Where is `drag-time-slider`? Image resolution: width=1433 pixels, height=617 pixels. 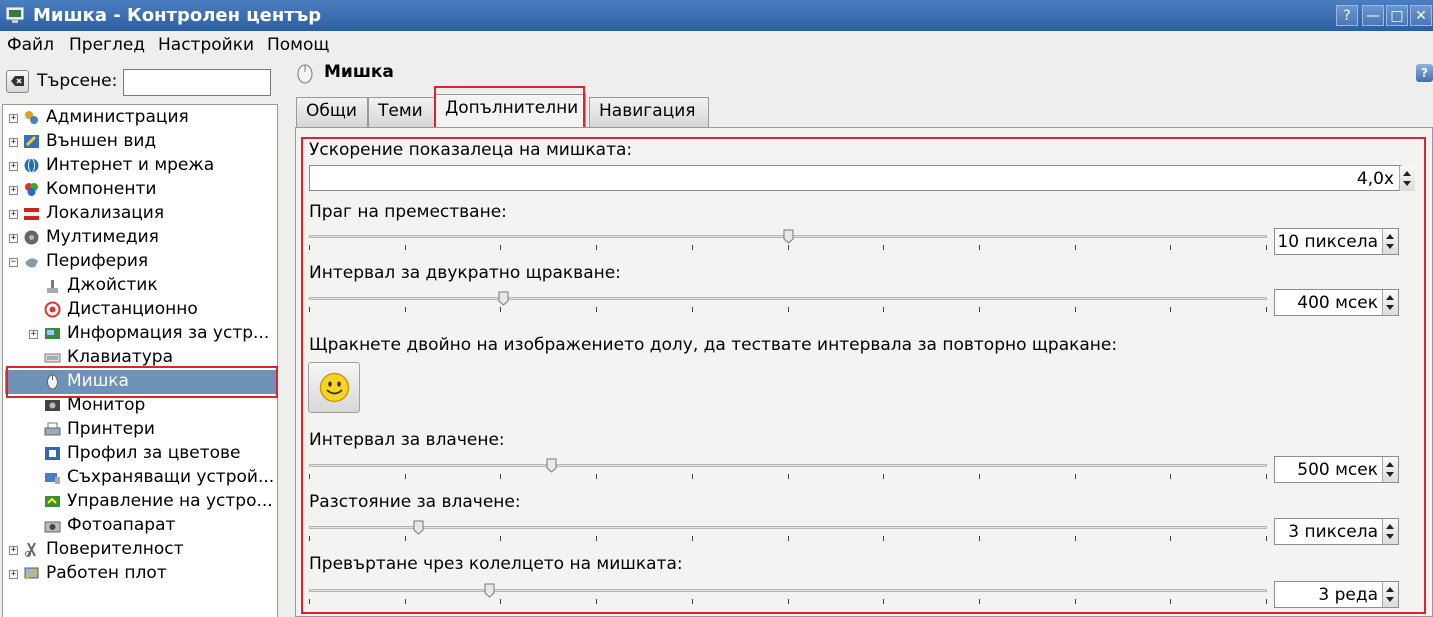
drag-time-slider is located at coordinates (788, 468).